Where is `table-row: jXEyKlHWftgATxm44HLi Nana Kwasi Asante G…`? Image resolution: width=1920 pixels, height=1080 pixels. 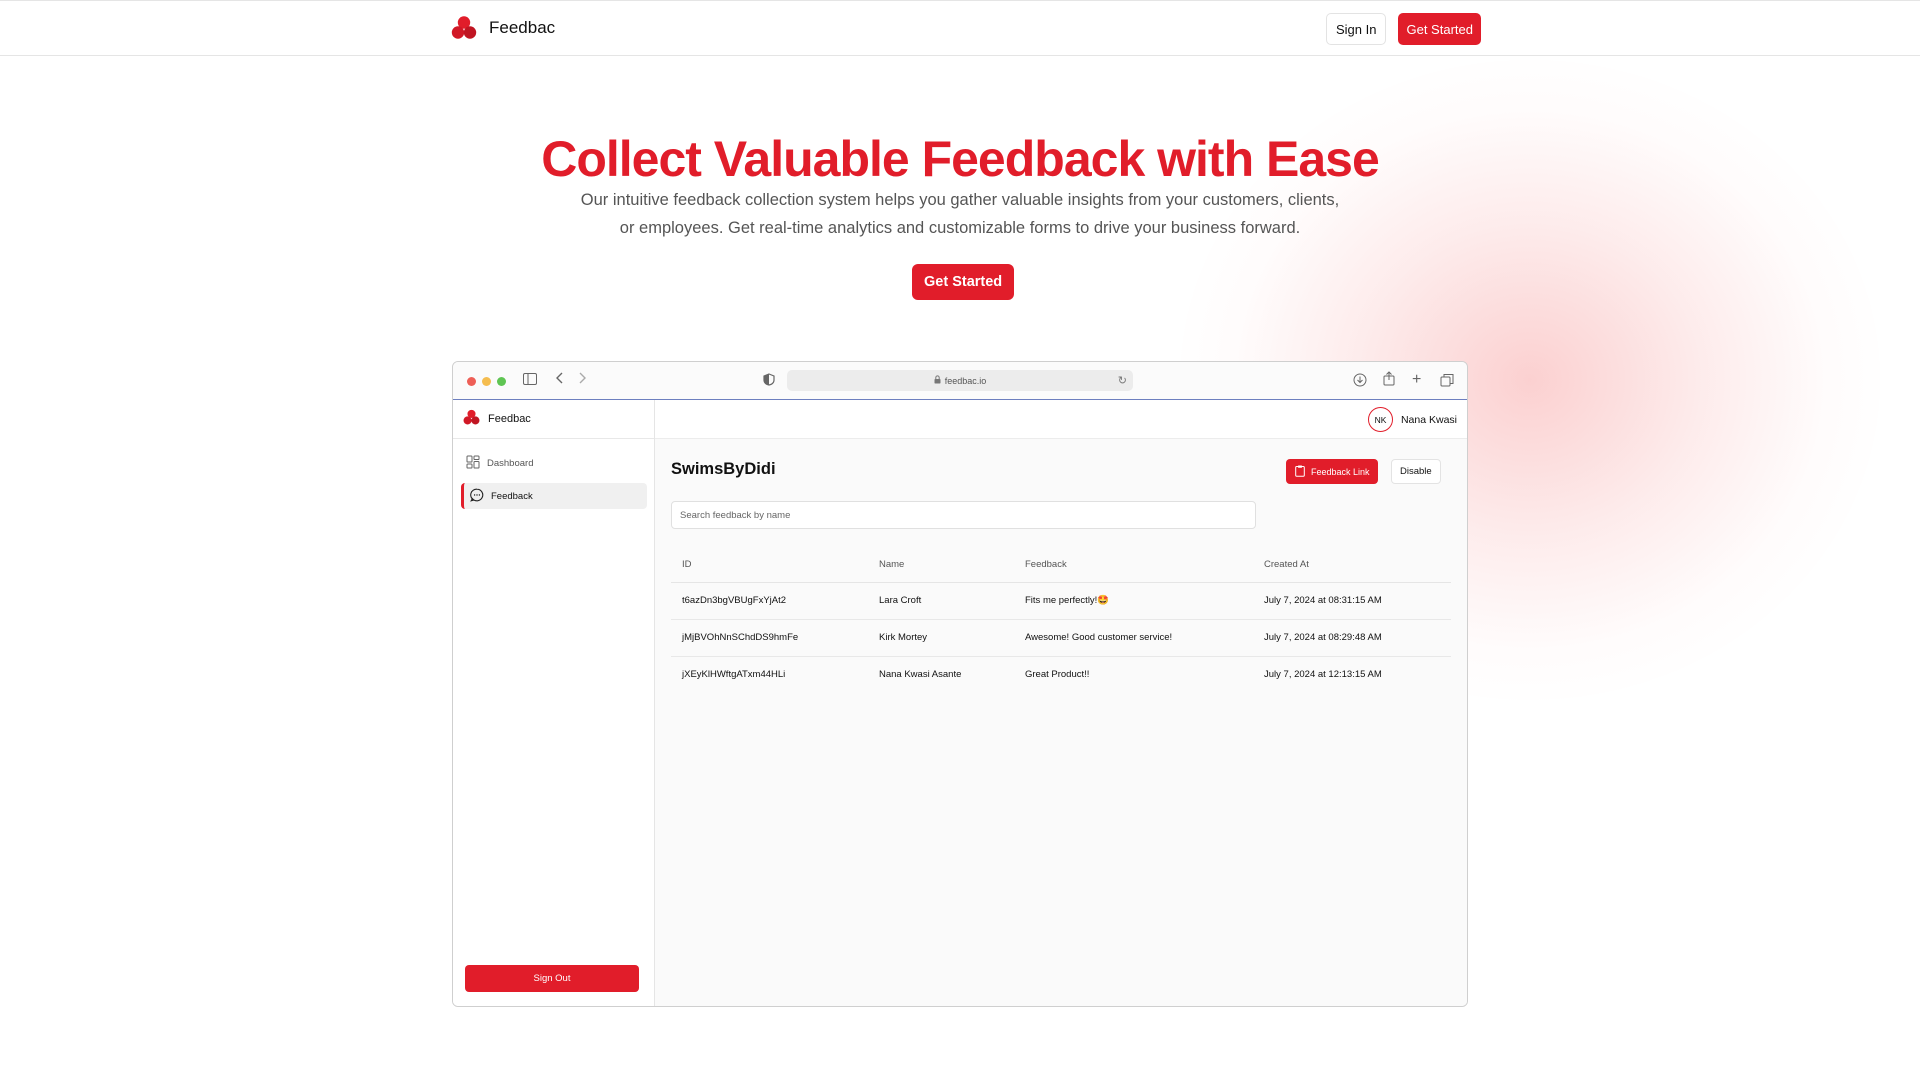
table-row: jXEyKlHWftgATxm44HLi Nana Kwasi Asante G… is located at coordinates (1061, 674).